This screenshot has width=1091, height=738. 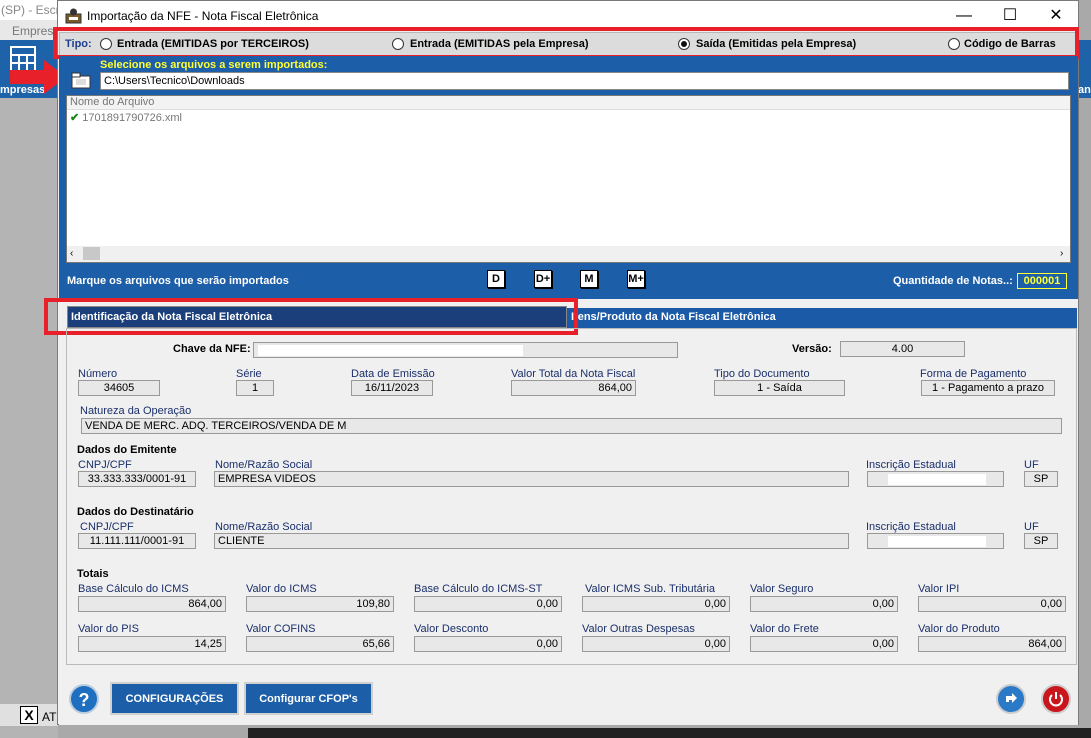 I want to click on total-label: Valor do ICMS, so click(x=281, y=589).